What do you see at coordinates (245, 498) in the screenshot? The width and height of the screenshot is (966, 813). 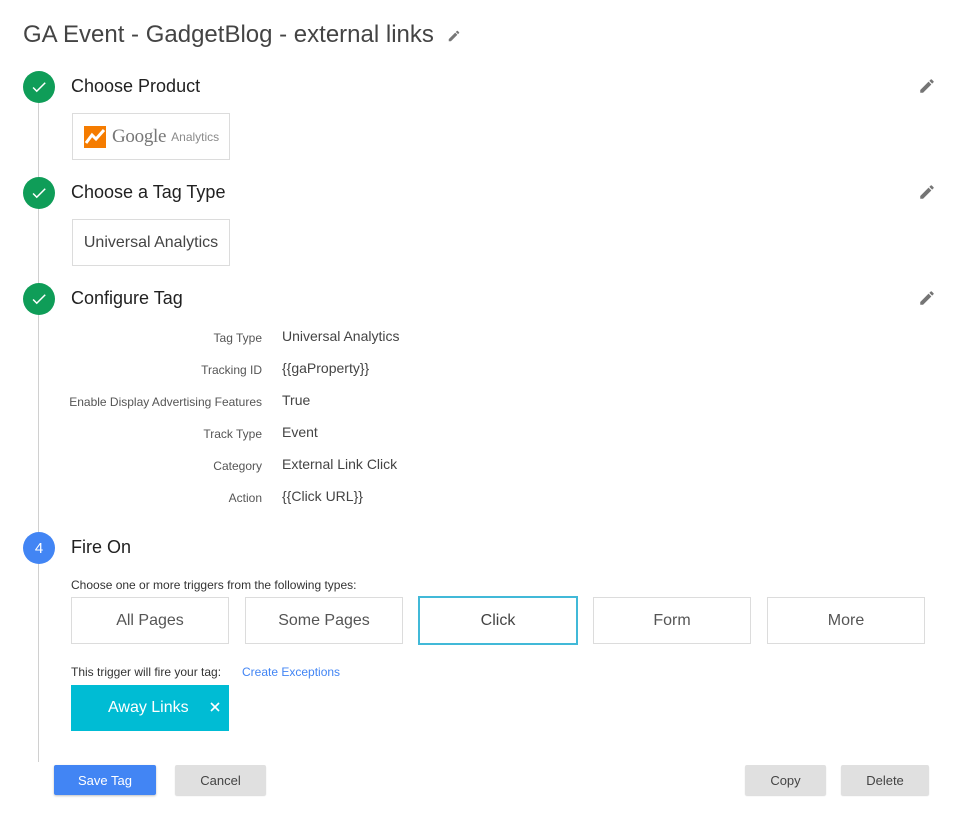 I see `config-label: Action` at bounding box center [245, 498].